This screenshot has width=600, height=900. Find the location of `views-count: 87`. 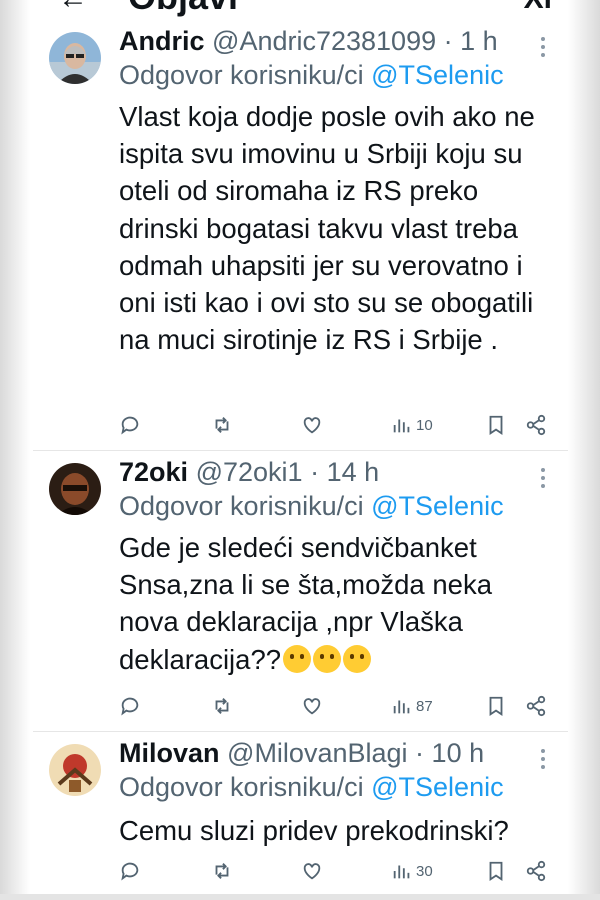

views-count: 87 is located at coordinates (424, 706).